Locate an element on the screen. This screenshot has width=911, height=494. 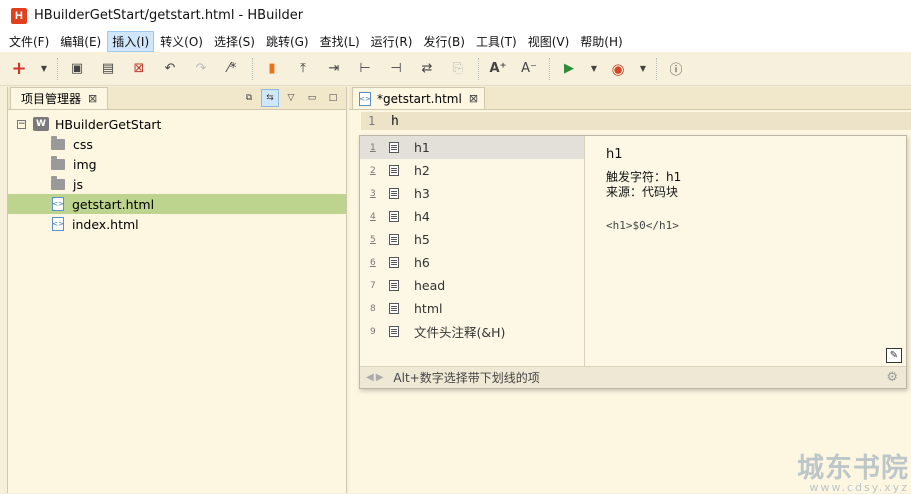
tab-label: 项目管理器 is located at coordinates (51, 99).